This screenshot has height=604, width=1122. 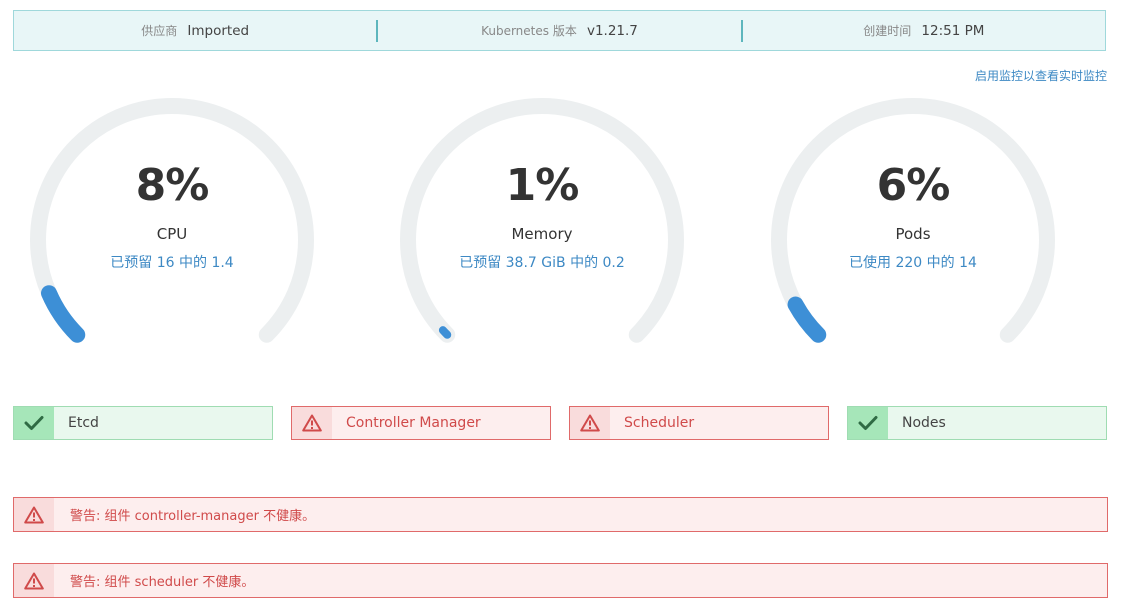 I want to click on kubernetes-version-info: Kubernetes 版本 v1.21.7, so click(x=559, y=30).